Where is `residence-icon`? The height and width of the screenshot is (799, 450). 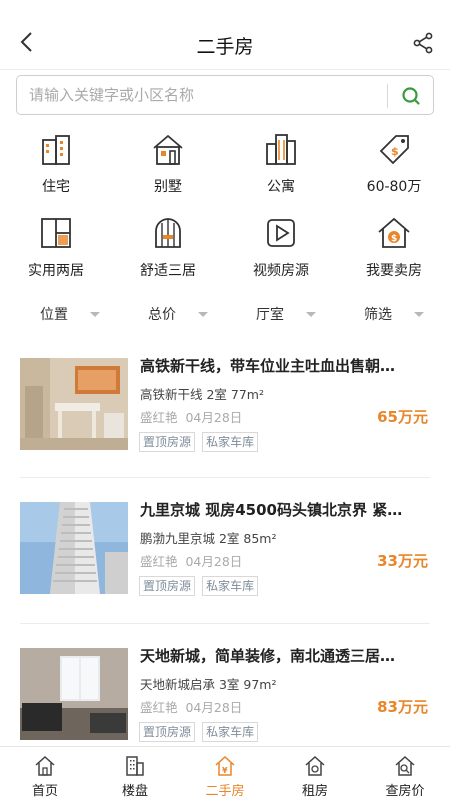 residence-icon is located at coordinates (56, 150).